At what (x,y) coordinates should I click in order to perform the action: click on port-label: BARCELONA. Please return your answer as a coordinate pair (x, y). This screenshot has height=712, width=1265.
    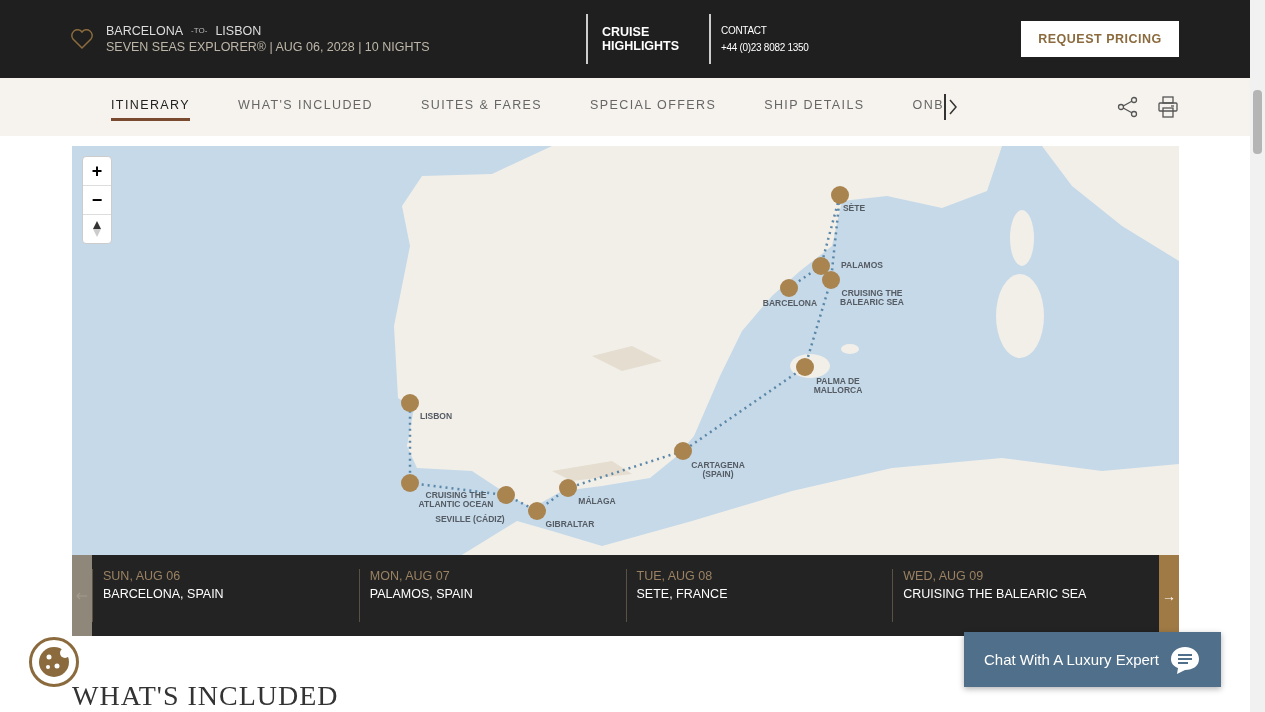
    Looking at the image, I should click on (790, 304).